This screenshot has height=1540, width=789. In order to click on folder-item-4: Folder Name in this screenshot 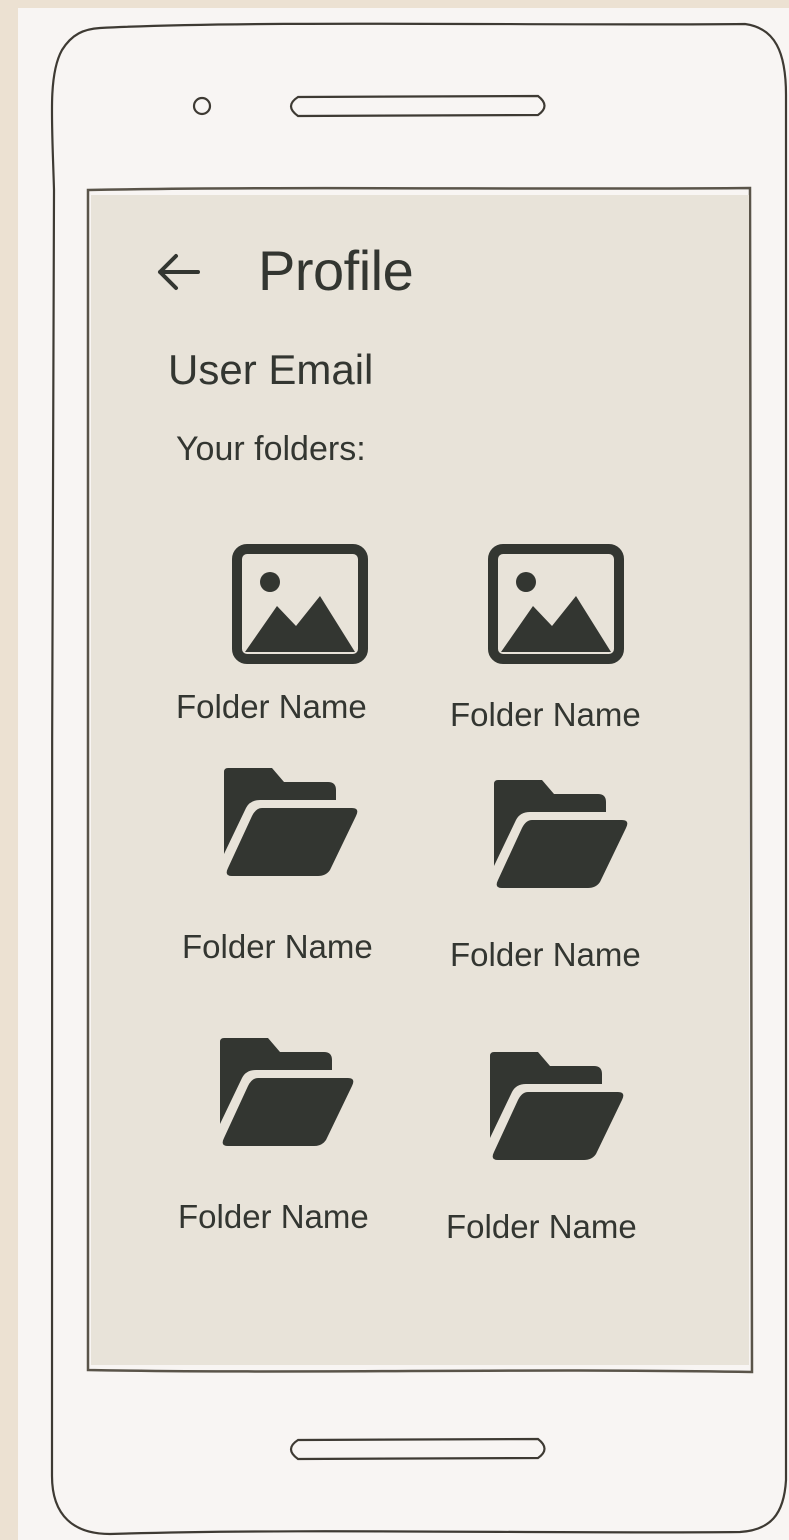, I will do `click(565, 883)`.